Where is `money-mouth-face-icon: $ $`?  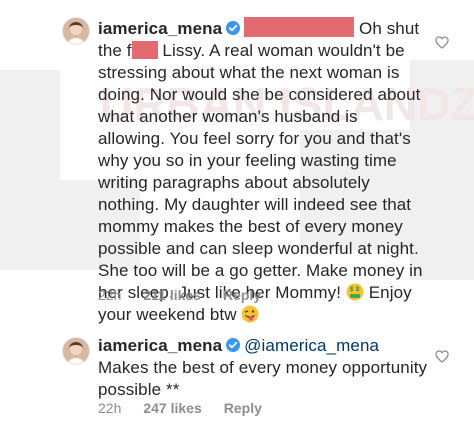 money-mouth-face-icon: $ $ is located at coordinates (355, 292).